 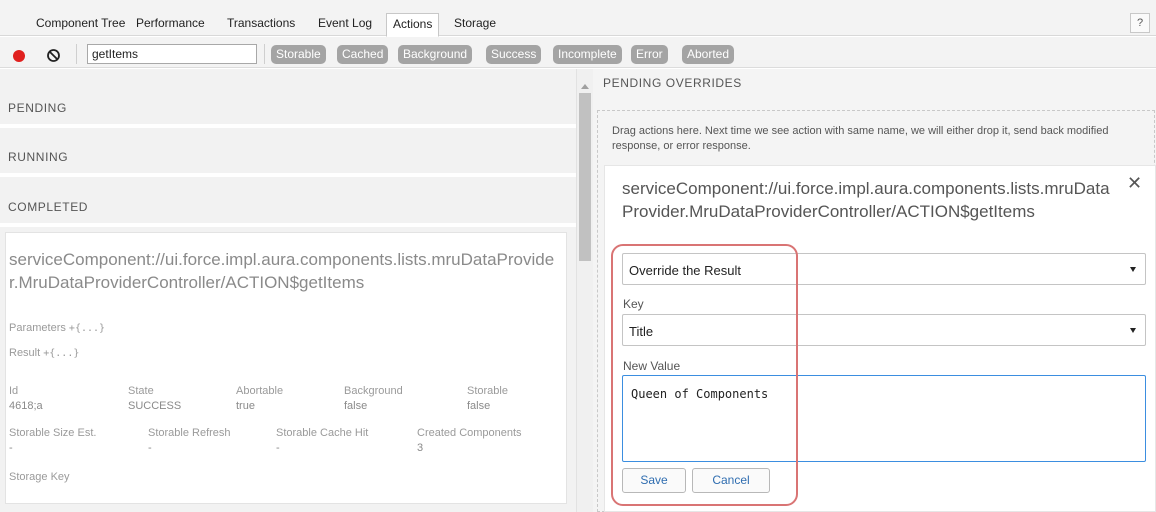 What do you see at coordinates (37, 108) in the screenshot?
I see `section-pending-label: PENDING` at bounding box center [37, 108].